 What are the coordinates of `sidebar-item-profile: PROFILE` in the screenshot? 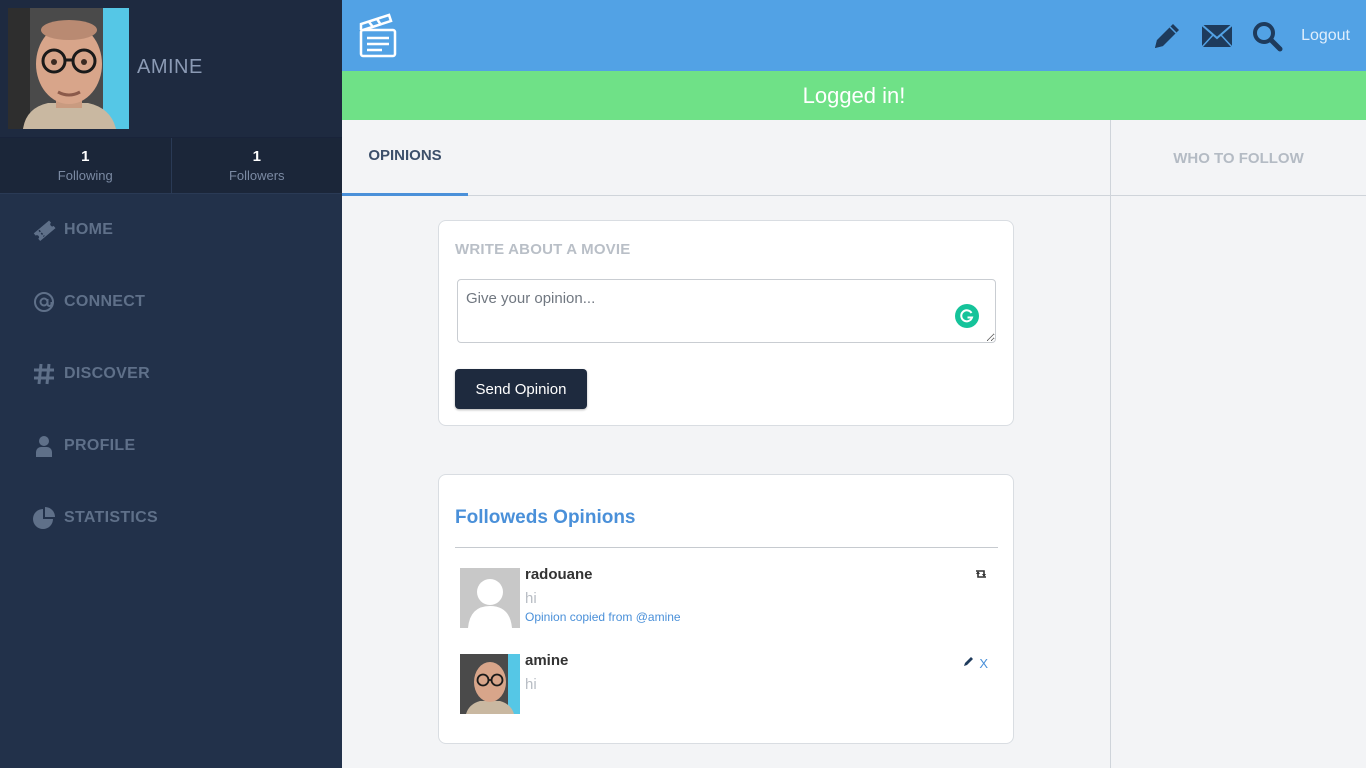 It's located at (171, 446).